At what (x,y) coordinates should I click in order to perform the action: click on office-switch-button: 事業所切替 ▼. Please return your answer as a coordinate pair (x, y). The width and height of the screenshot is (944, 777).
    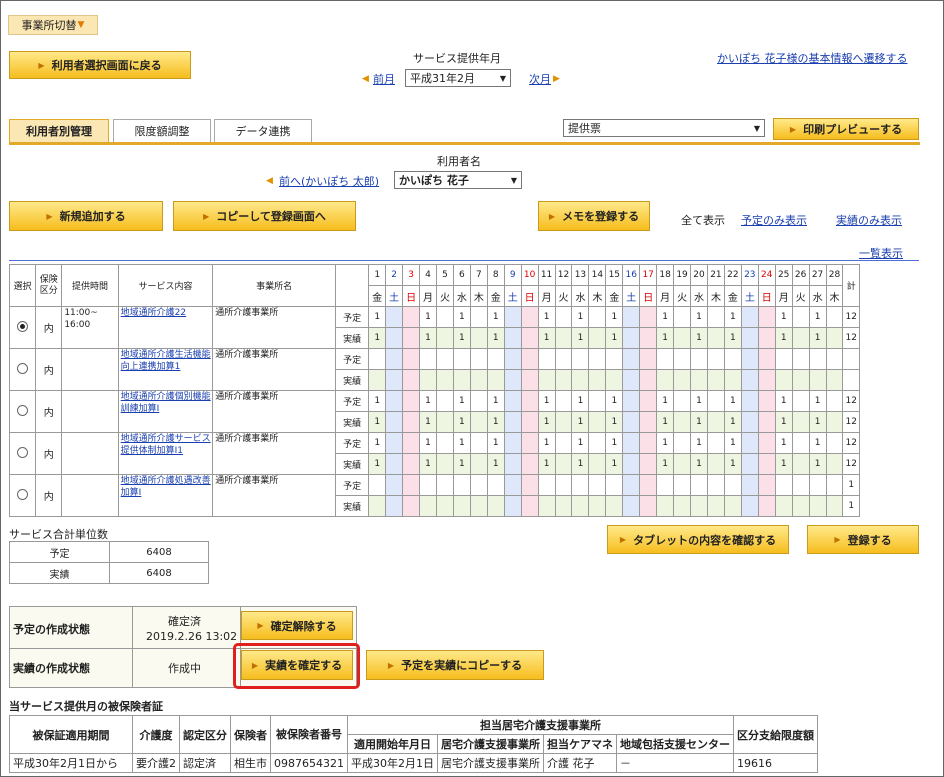
    Looking at the image, I should click on (53, 25).